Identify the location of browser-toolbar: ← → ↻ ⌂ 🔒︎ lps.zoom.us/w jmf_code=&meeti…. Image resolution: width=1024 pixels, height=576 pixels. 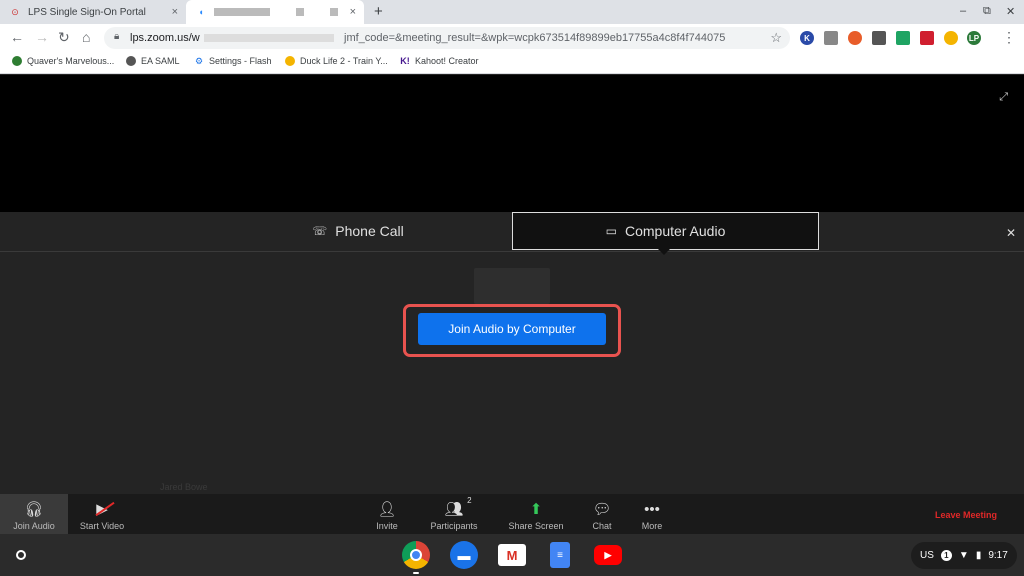
(512, 38).